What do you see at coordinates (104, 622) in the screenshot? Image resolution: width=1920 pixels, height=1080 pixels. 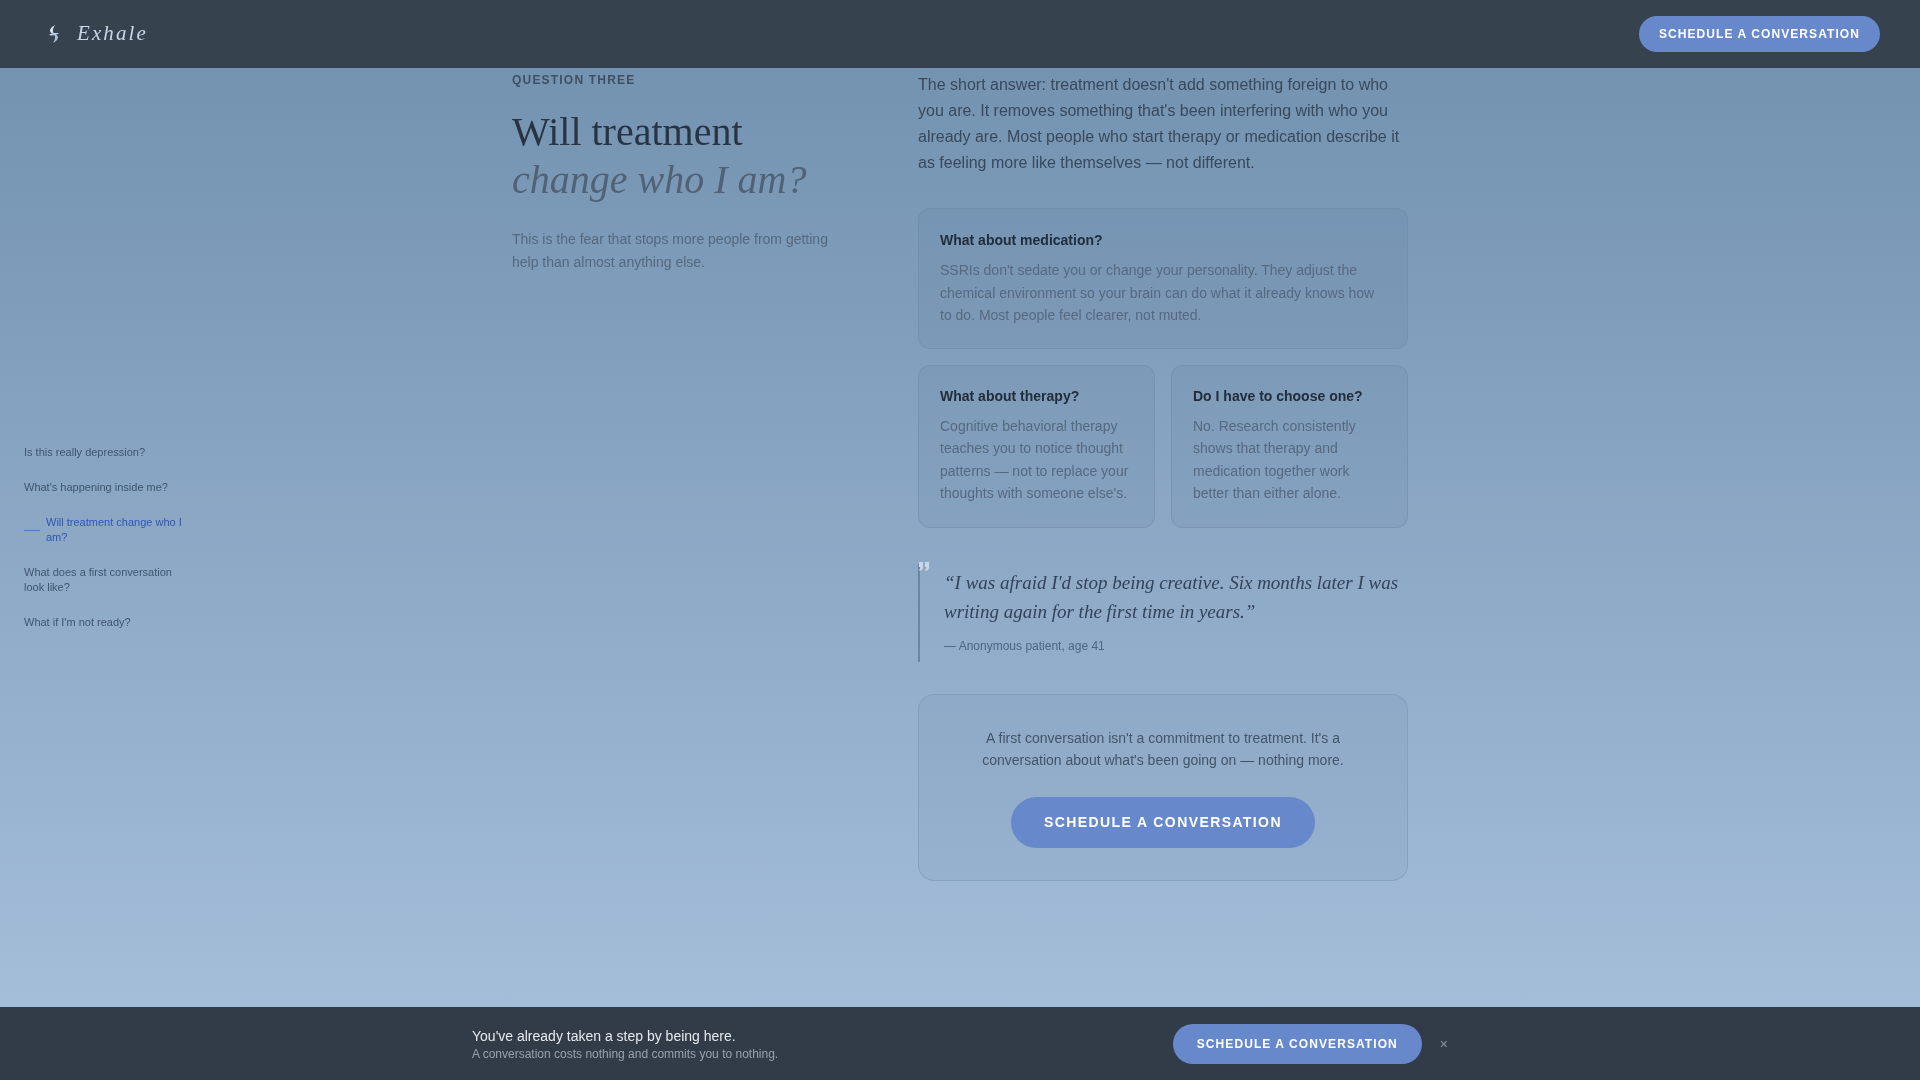 I see `nav-link: What if I'm not ready?` at bounding box center [104, 622].